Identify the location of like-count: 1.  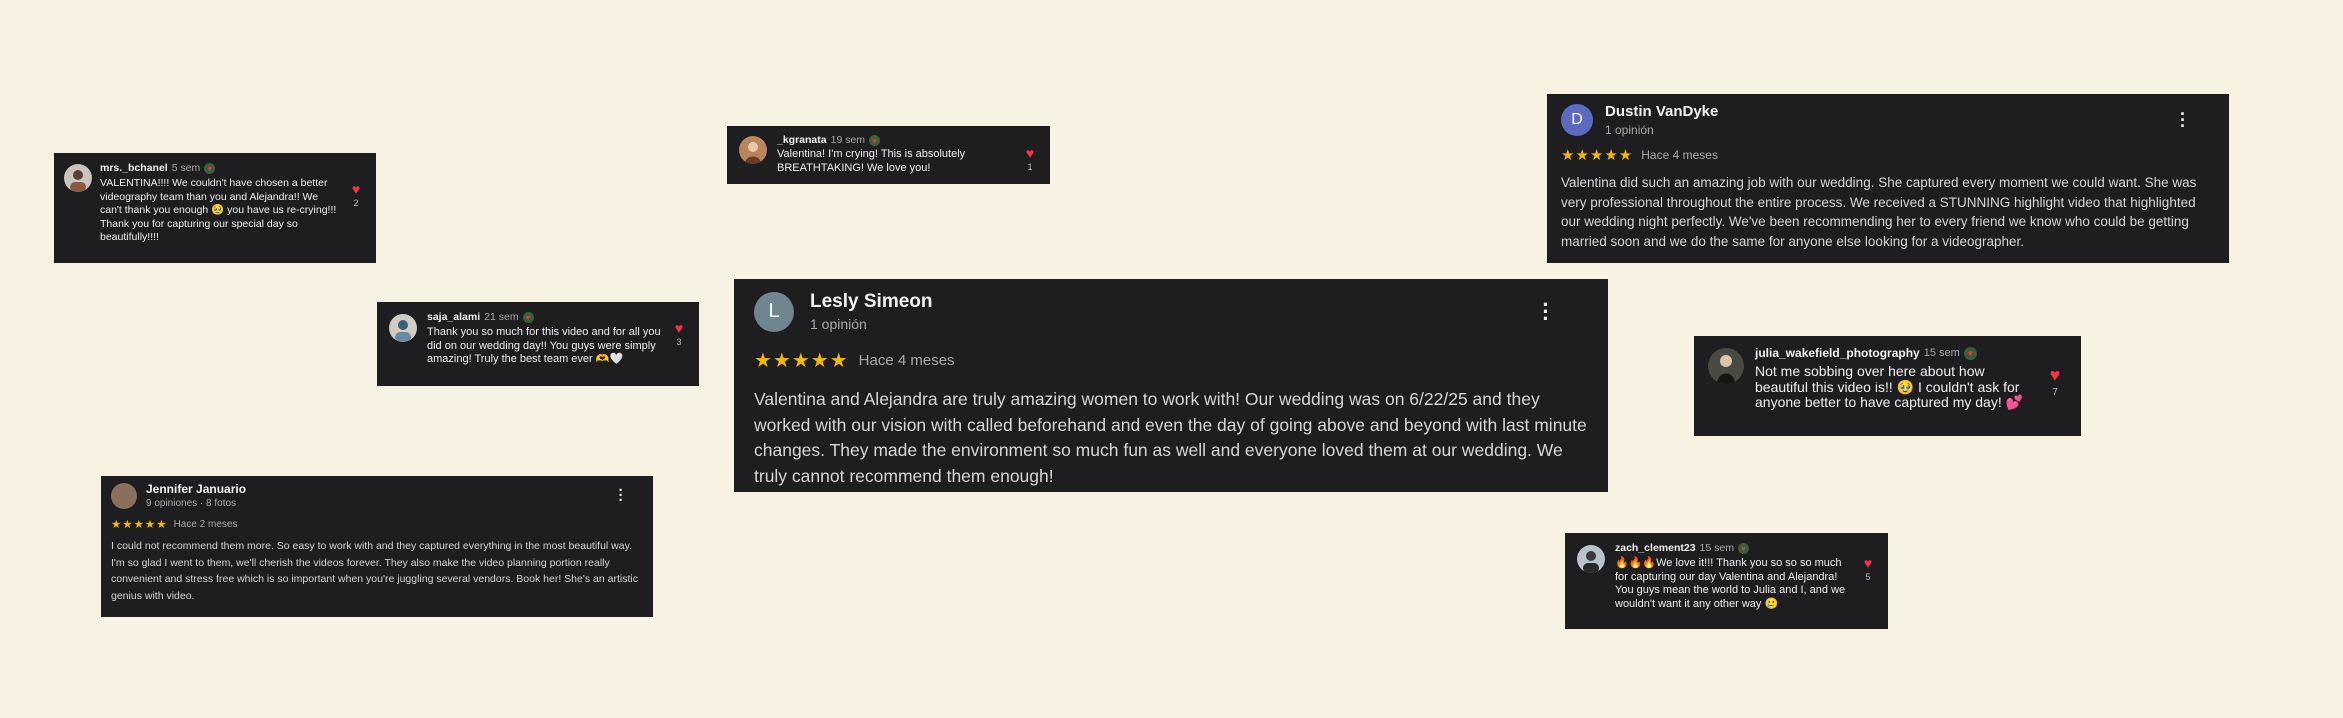
(1030, 167).